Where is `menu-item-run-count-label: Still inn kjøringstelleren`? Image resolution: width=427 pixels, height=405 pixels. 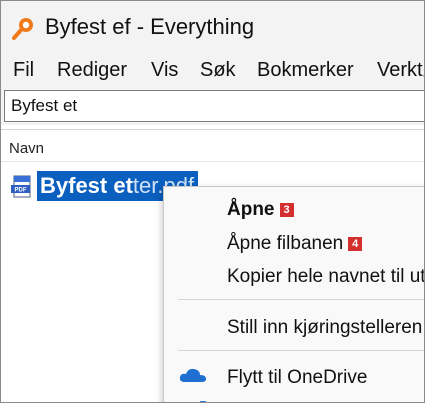
menu-item-run-count-label: Still inn kjøringstelleren is located at coordinates (325, 327).